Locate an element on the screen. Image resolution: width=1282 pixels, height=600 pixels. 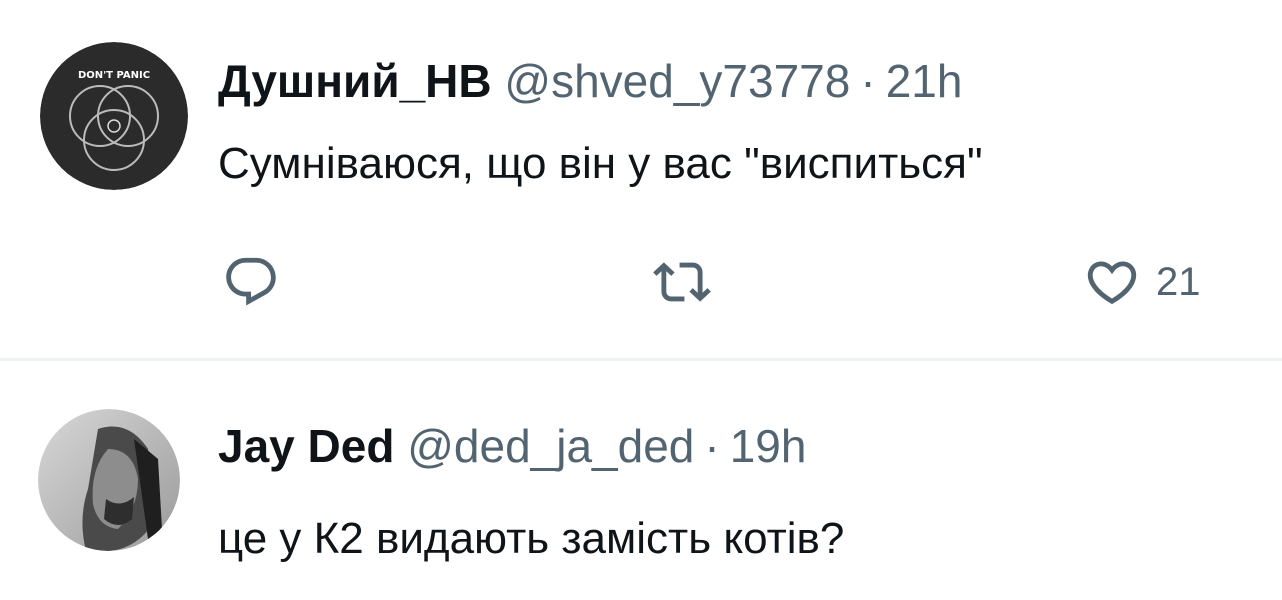
author-name: Душний_НВ is located at coordinates (355, 81).